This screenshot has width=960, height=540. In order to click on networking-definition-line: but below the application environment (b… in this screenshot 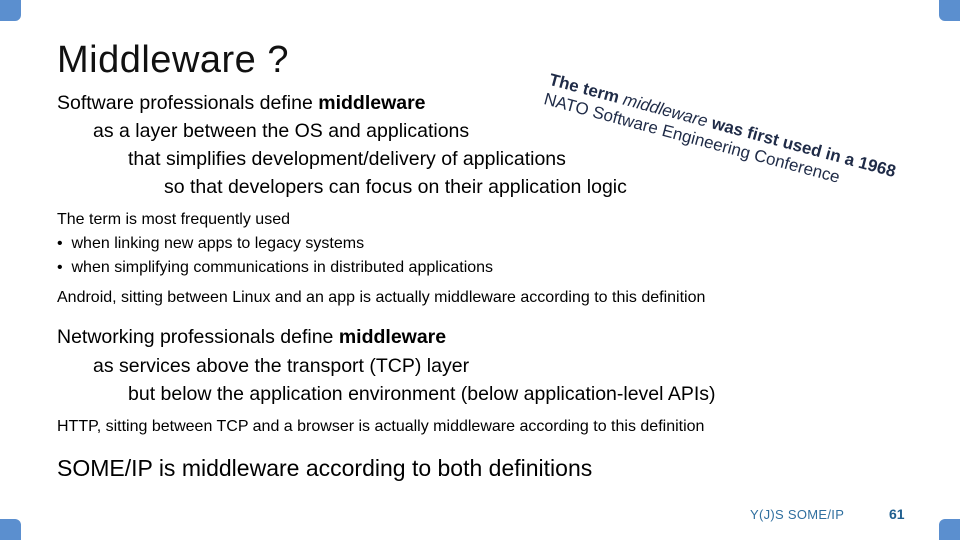, I will do `click(422, 394)`.